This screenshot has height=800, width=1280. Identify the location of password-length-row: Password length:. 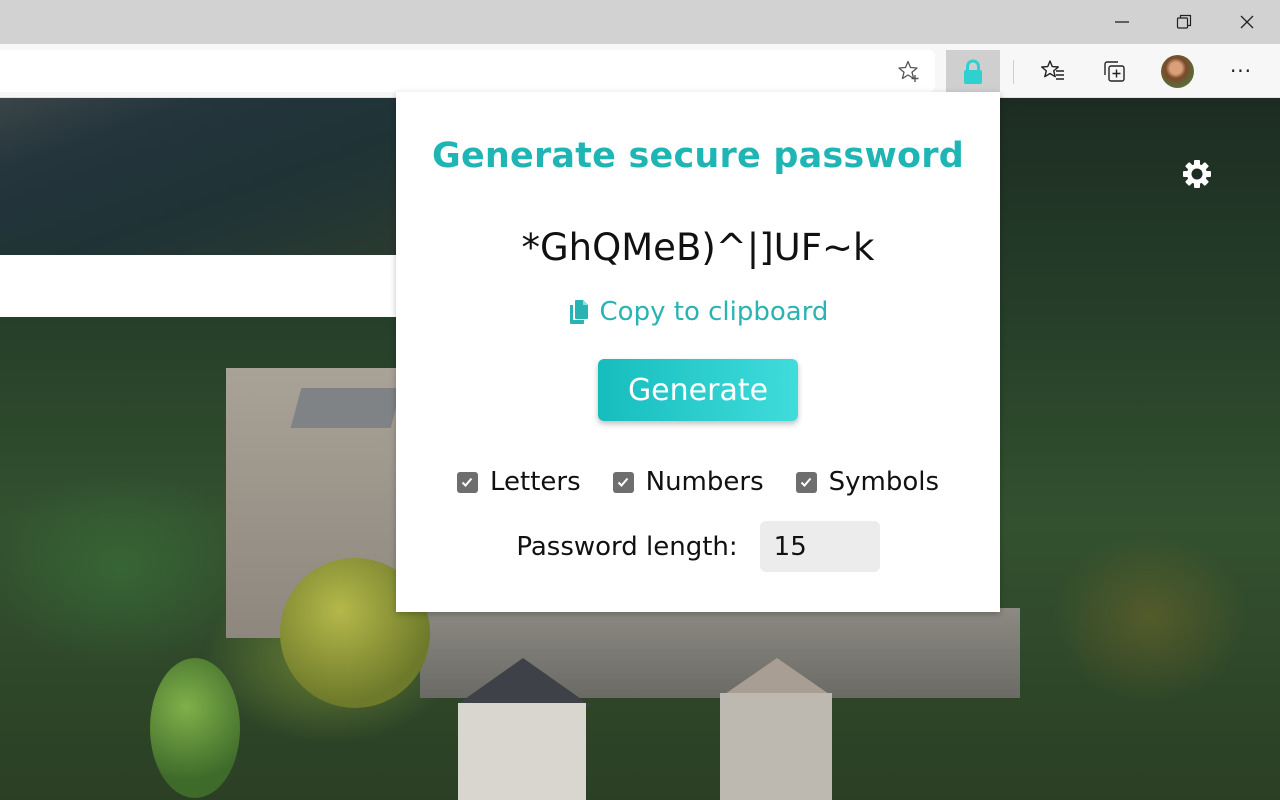
(698, 546).